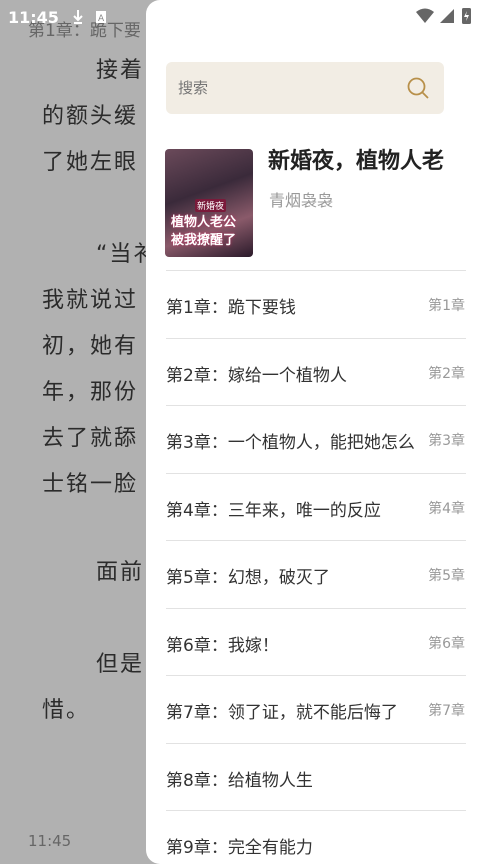 The height and width of the screenshot is (864, 486). Describe the element at coordinates (120, 572) in the screenshot. I see `reader-line: 面前` at that location.